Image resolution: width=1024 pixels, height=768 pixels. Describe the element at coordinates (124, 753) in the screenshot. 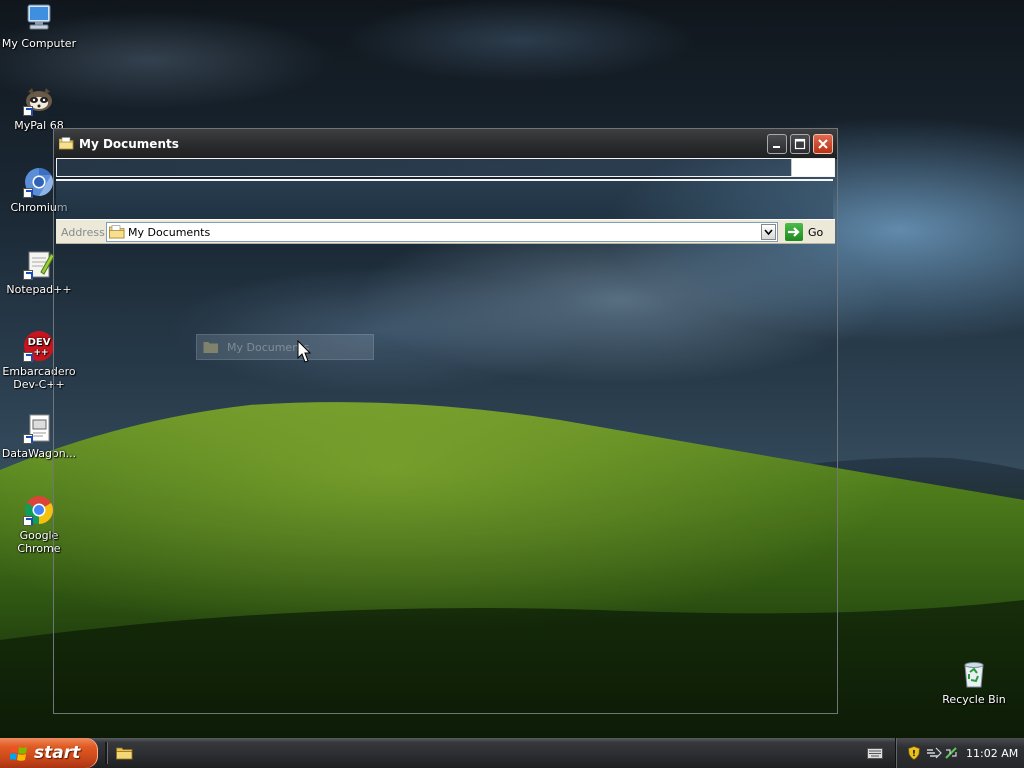

I see `quicklaunch-folder-icon` at that location.